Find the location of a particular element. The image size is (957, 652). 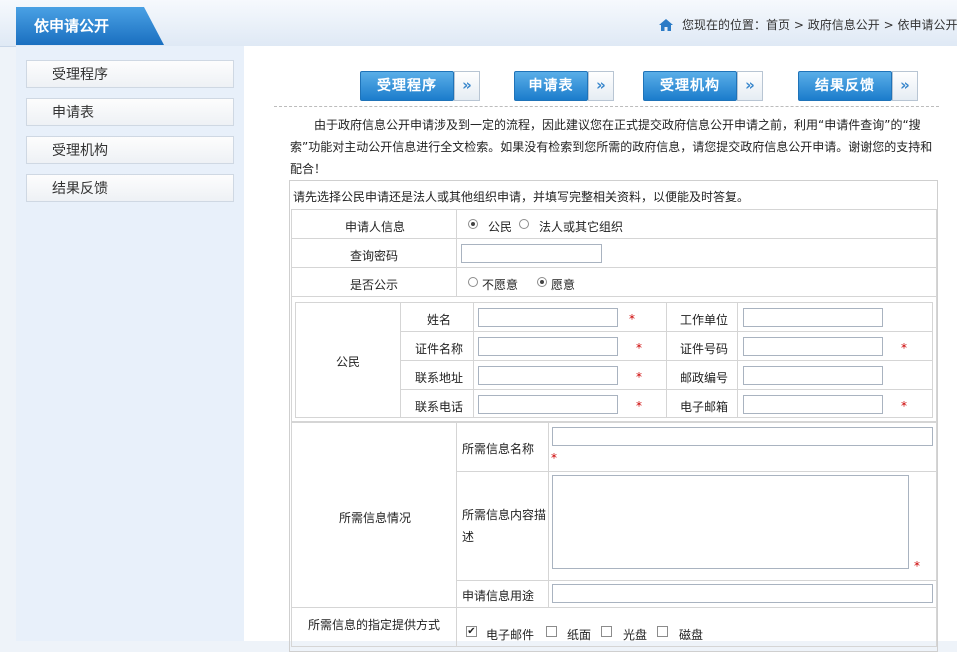

id-name-label: 证件名称 is located at coordinates (439, 349).